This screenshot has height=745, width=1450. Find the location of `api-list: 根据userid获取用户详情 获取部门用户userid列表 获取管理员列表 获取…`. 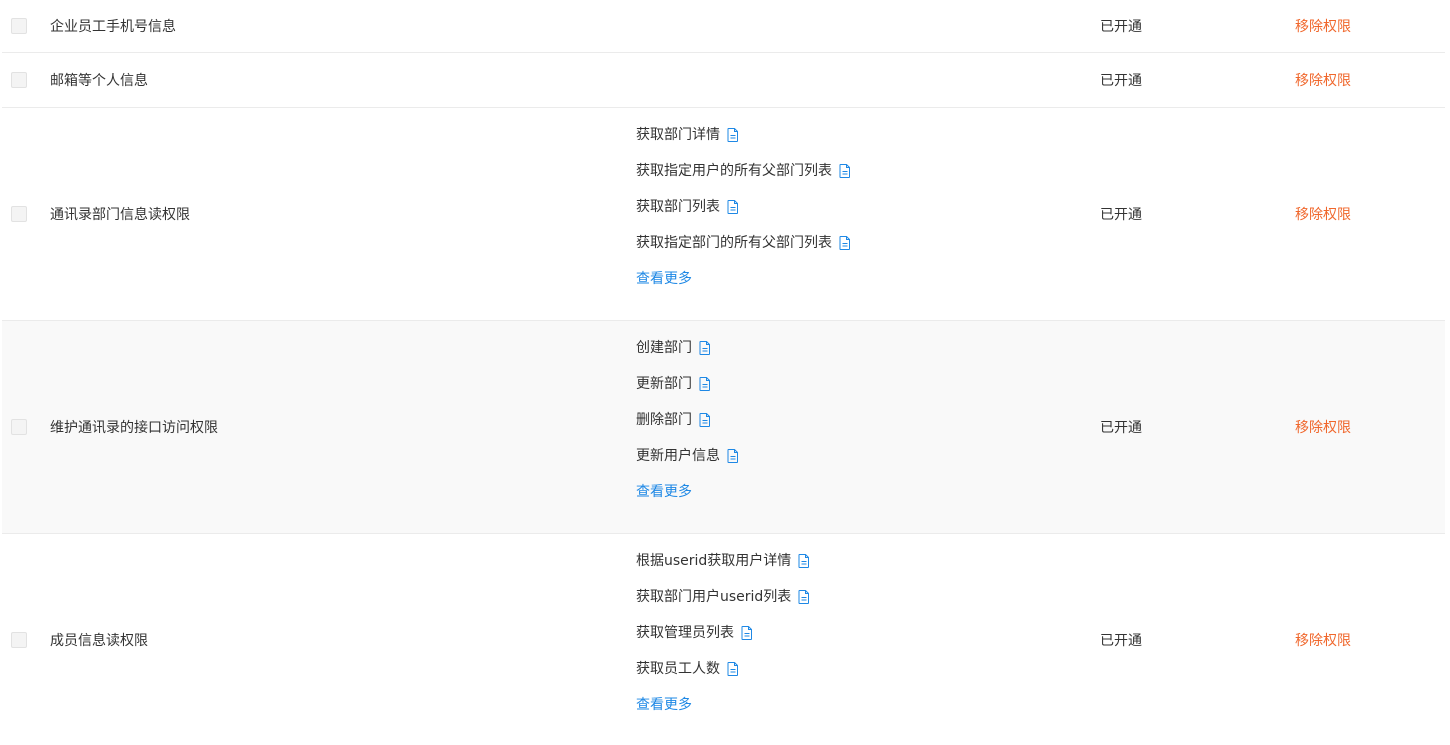

api-list: 根据userid获取用户详情 获取部门用户userid列表 获取管理员列表 获取… is located at coordinates (723, 633).